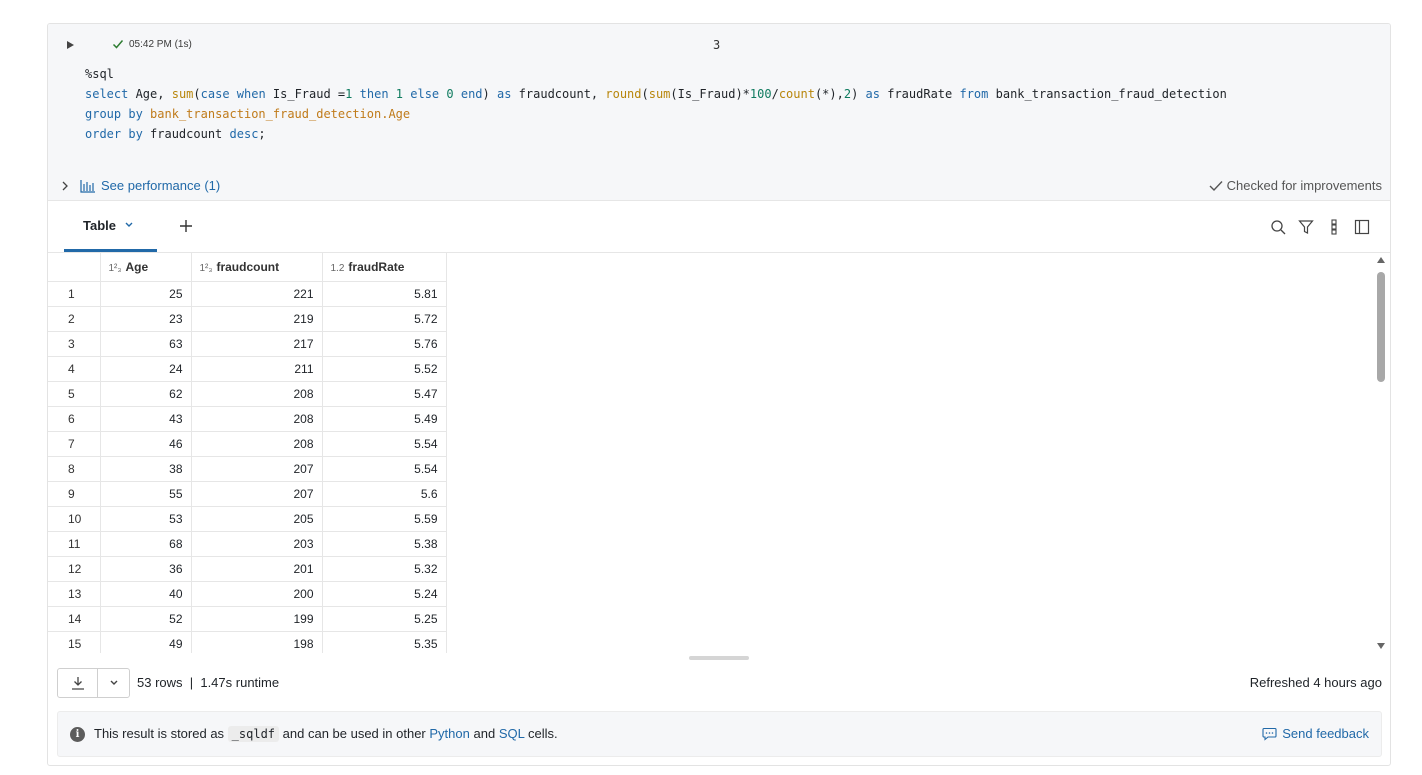 The width and height of the screenshot is (1422, 775). Describe the element at coordinates (186, 226) in the screenshot. I see `add-visualization-button` at that location.